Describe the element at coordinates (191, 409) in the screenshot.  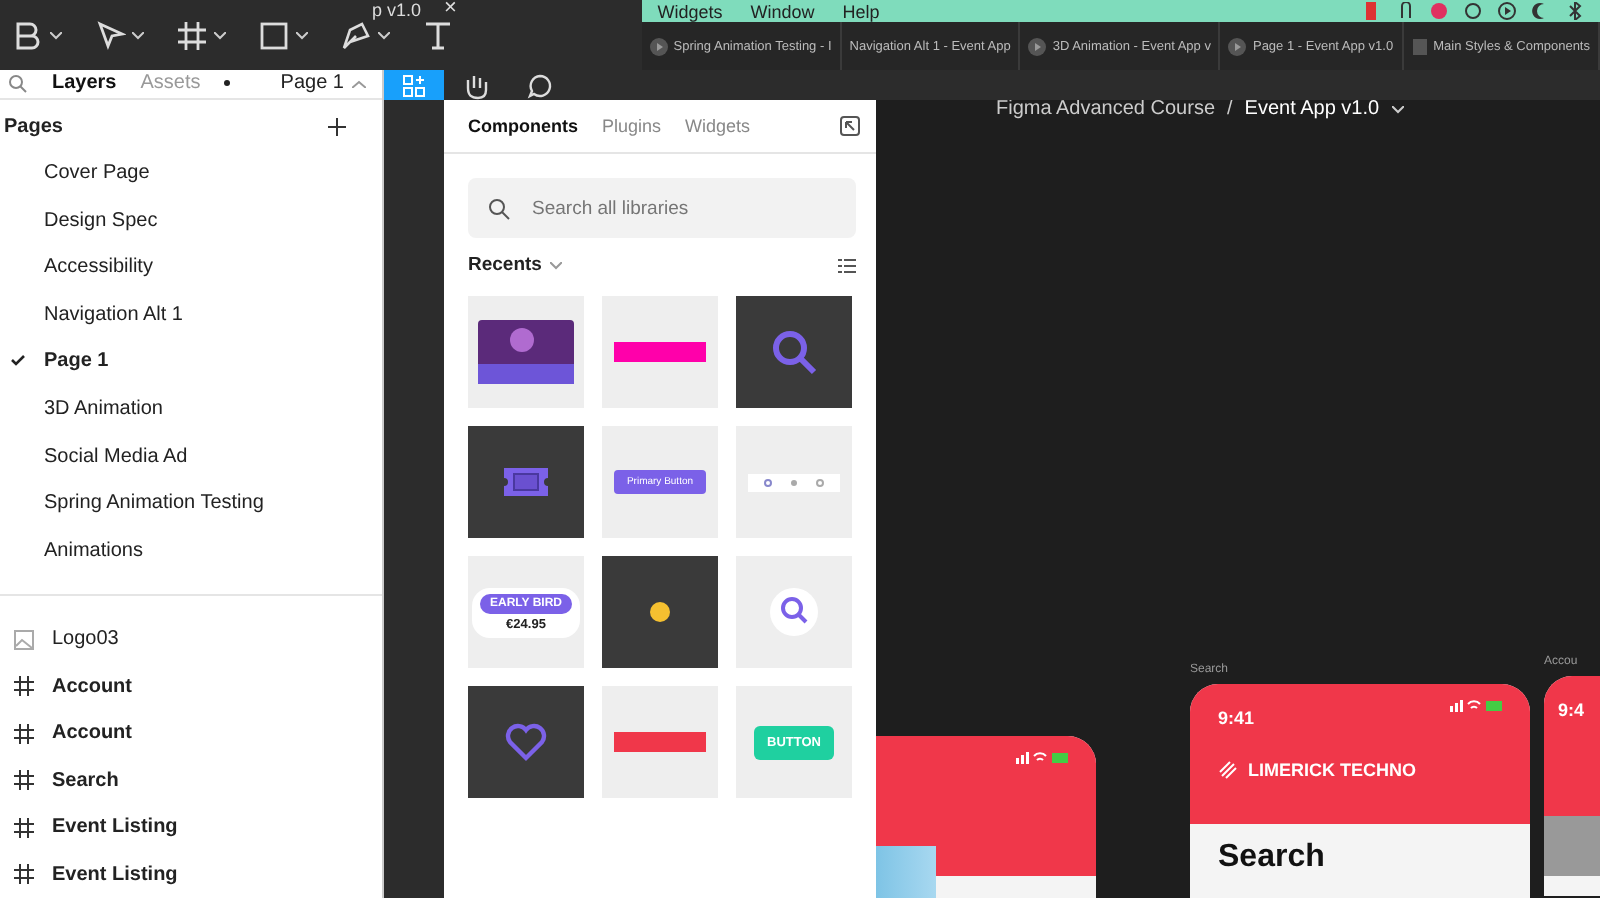
I see `page-item: 3D Animation` at that location.